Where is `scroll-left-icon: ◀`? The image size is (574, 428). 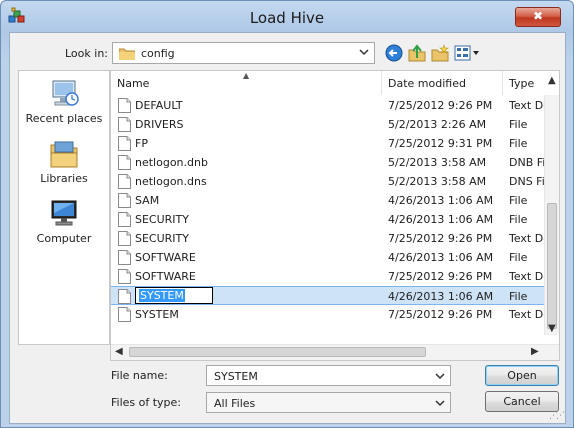
scroll-left-icon: ◀ is located at coordinates (119, 351).